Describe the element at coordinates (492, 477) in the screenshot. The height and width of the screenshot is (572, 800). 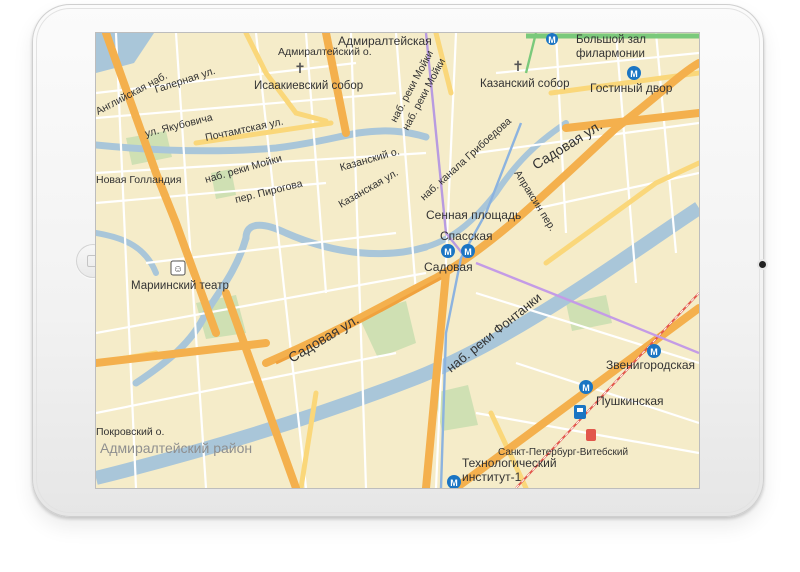
I see `station-tekhnolog-label-2: институт-1` at that location.